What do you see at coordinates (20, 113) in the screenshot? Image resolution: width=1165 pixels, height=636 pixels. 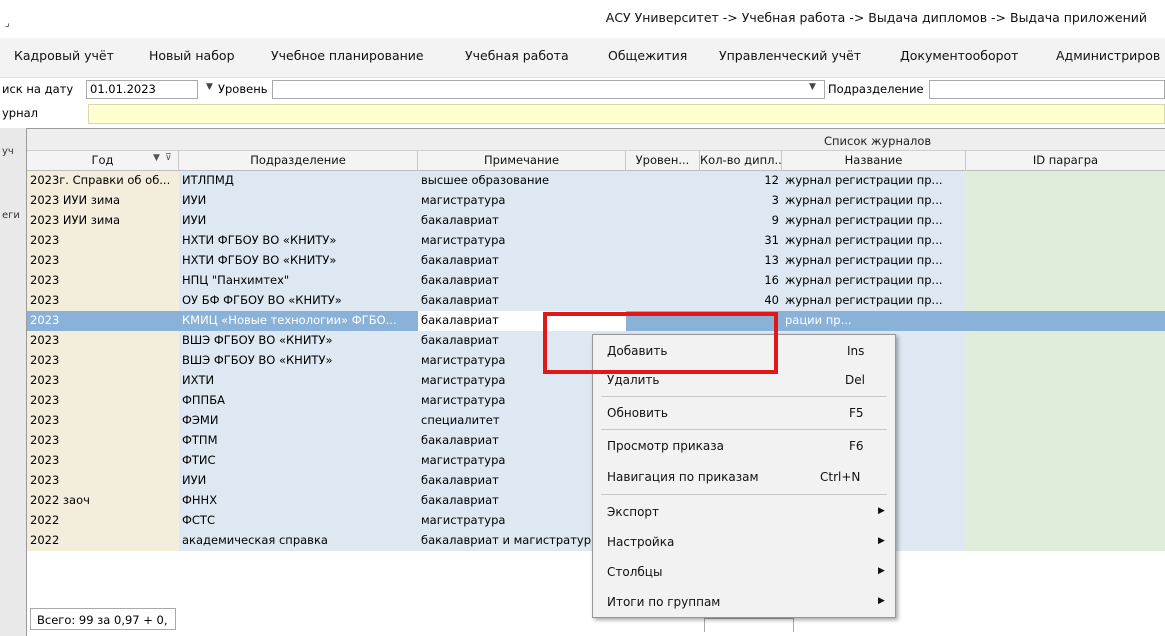 I see `journal-label: урнал` at bounding box center [20, 113].